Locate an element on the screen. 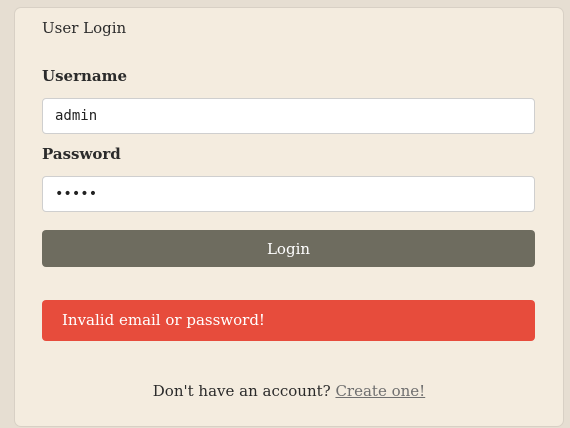 The image size is (570, 428). panel-title: User Login is located at coordinates (84, 28).